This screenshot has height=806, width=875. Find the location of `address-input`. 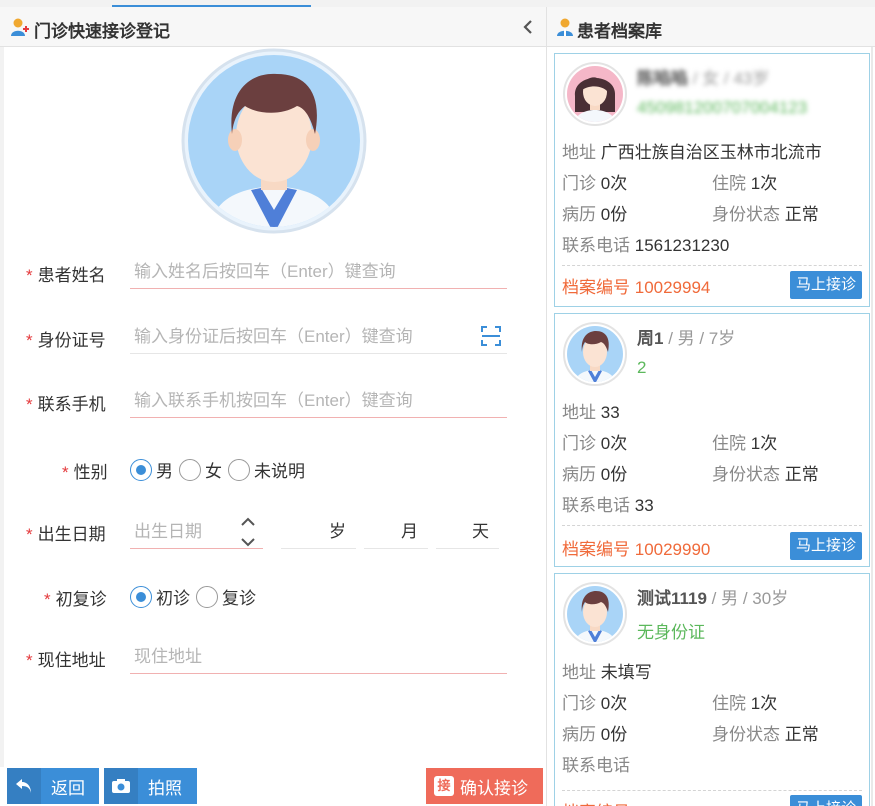

address-input is located at coordinates (318, 657).